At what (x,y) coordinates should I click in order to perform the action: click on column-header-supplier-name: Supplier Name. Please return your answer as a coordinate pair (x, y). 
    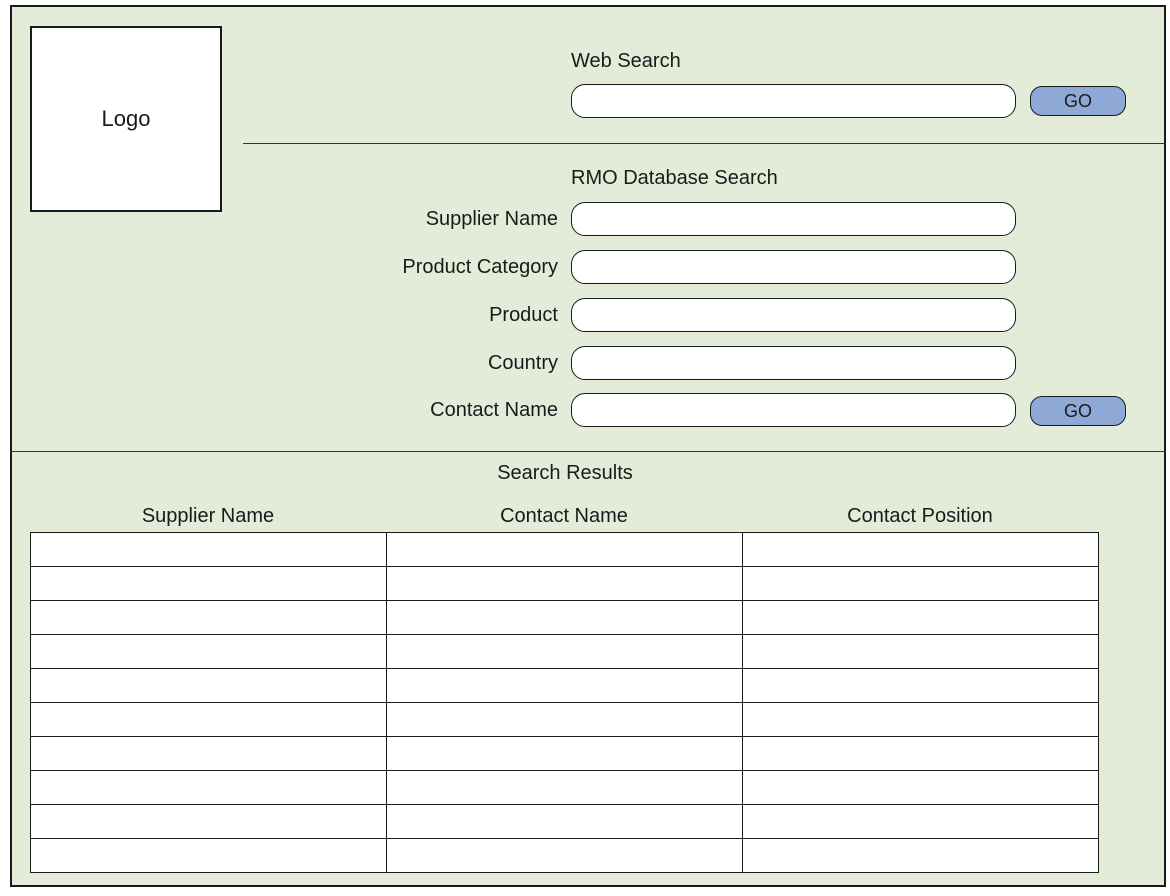
    Looking at the image, I should click on (208, 516).